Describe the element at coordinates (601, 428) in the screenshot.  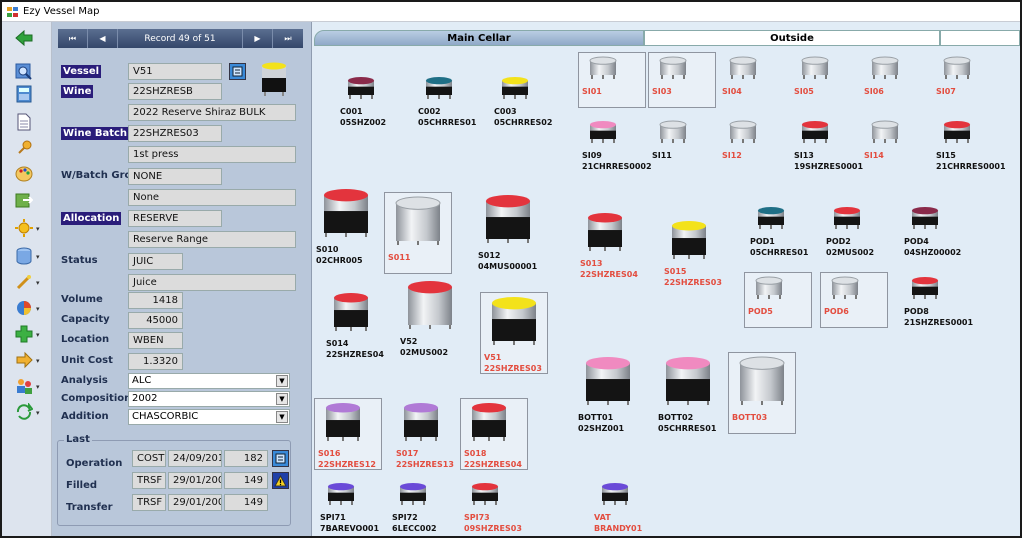
I see `vessel-wine-code: 02SHZ001` at that location.